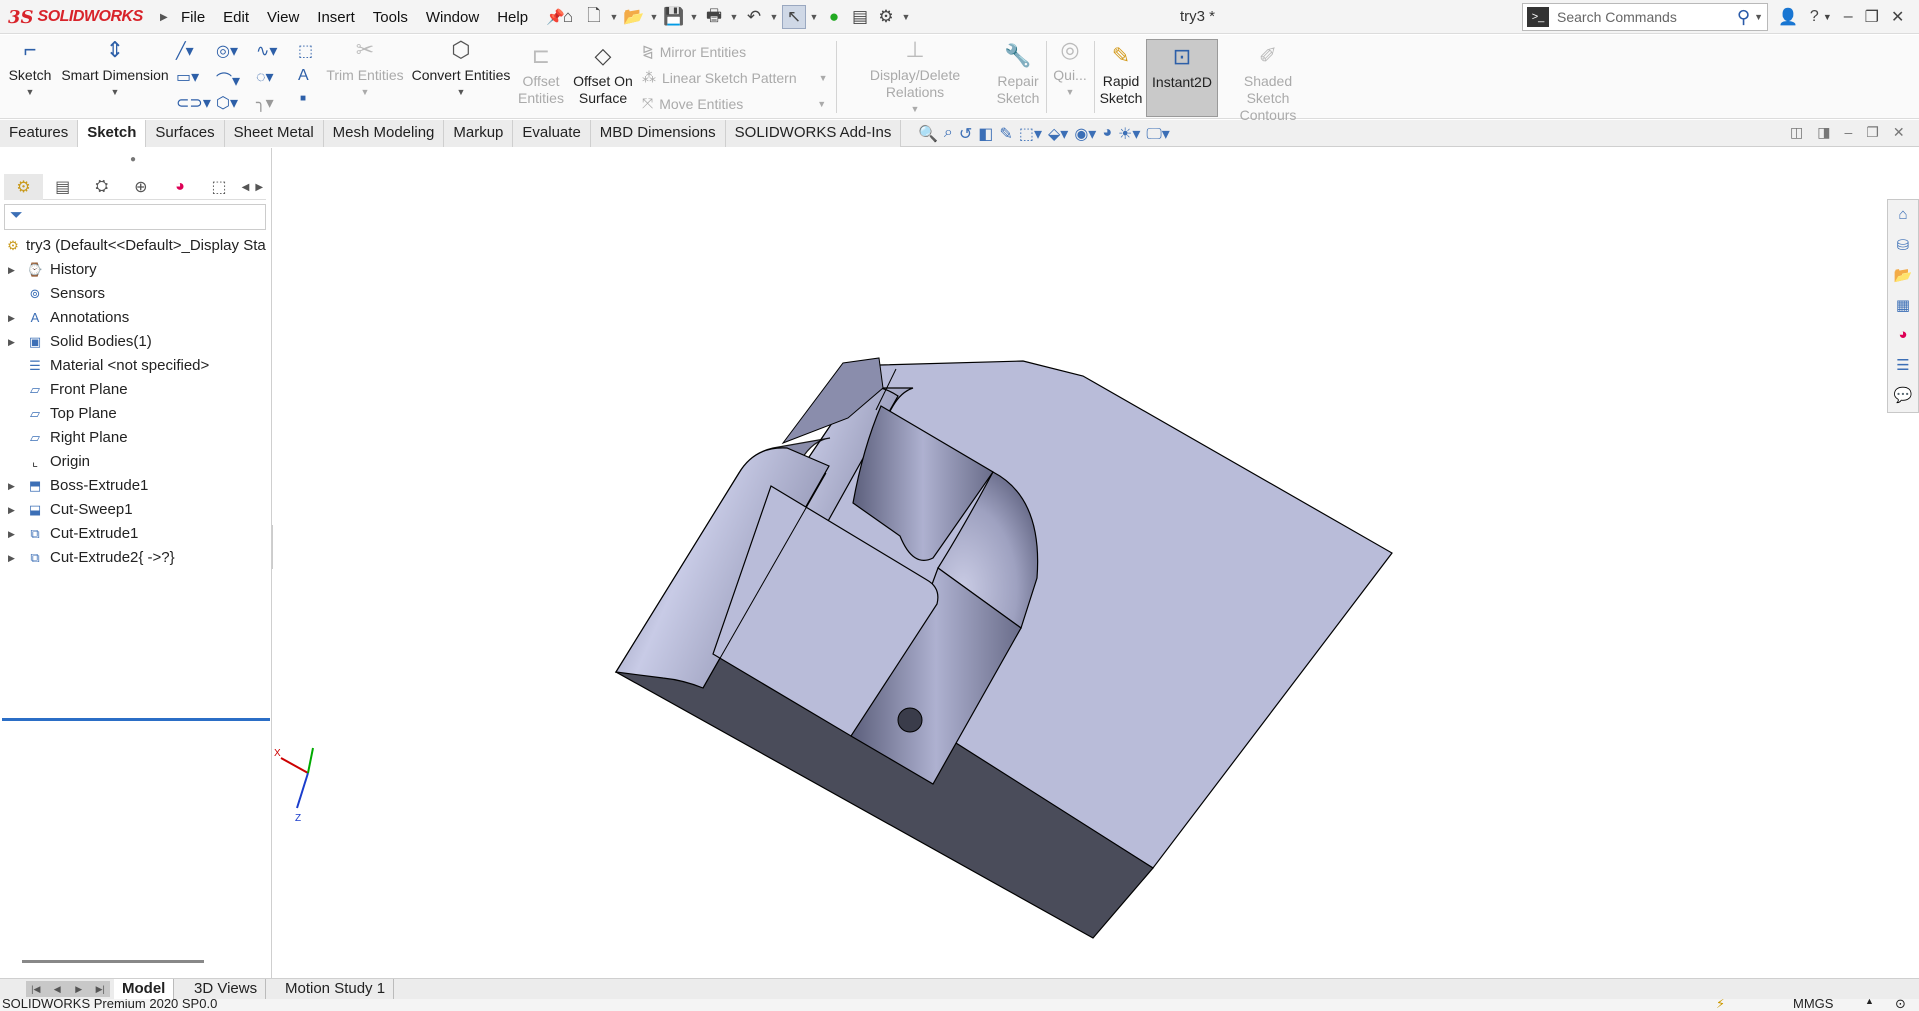 The image size is (1919, 1011). Describe the element at coordinates (136, 486) in the screenshot. I see `tree-item-boss-extrude1: ▶ ⬒ Boss-Extrude1` at that location.